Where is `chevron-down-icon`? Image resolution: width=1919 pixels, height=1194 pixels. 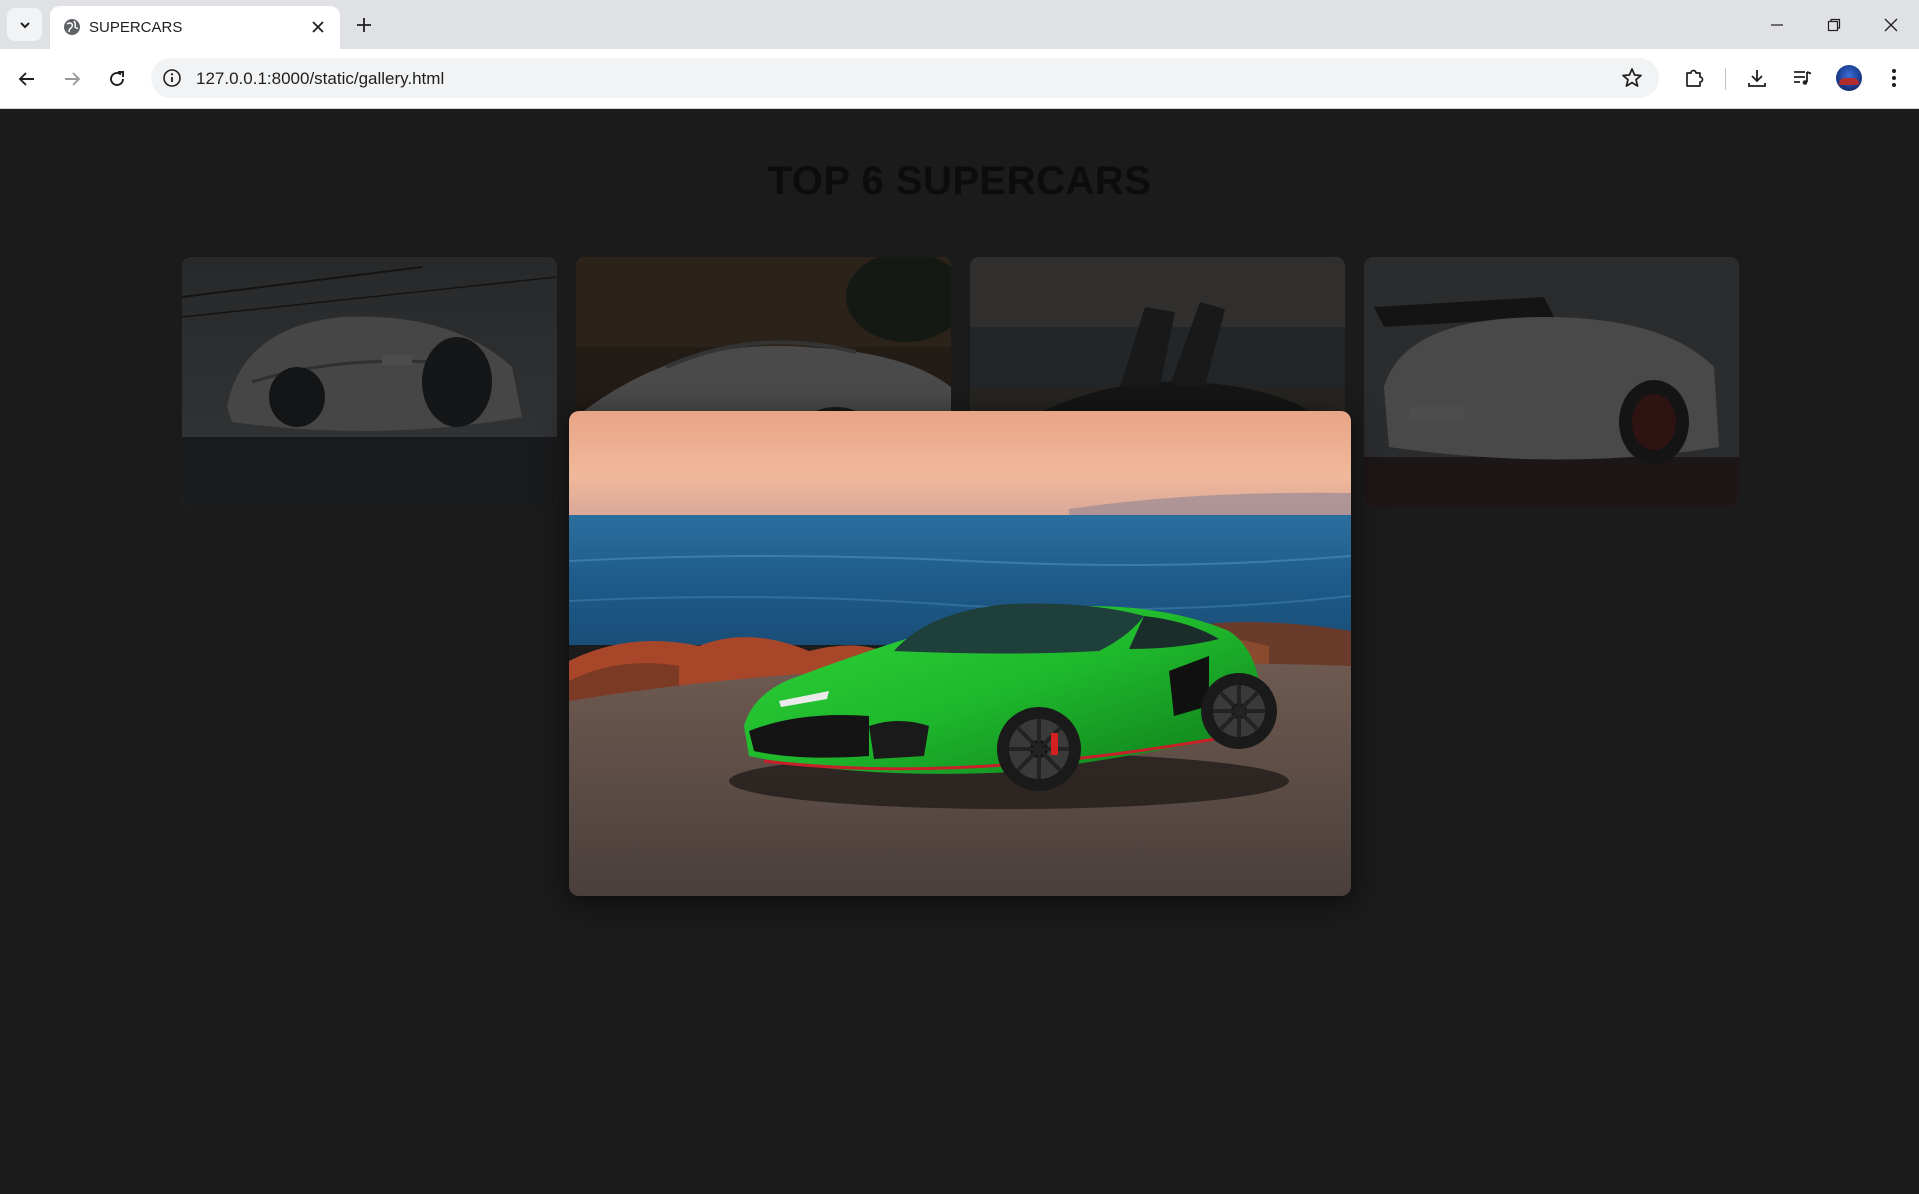 chevron-down-icon is located at coordinates (24, 24).